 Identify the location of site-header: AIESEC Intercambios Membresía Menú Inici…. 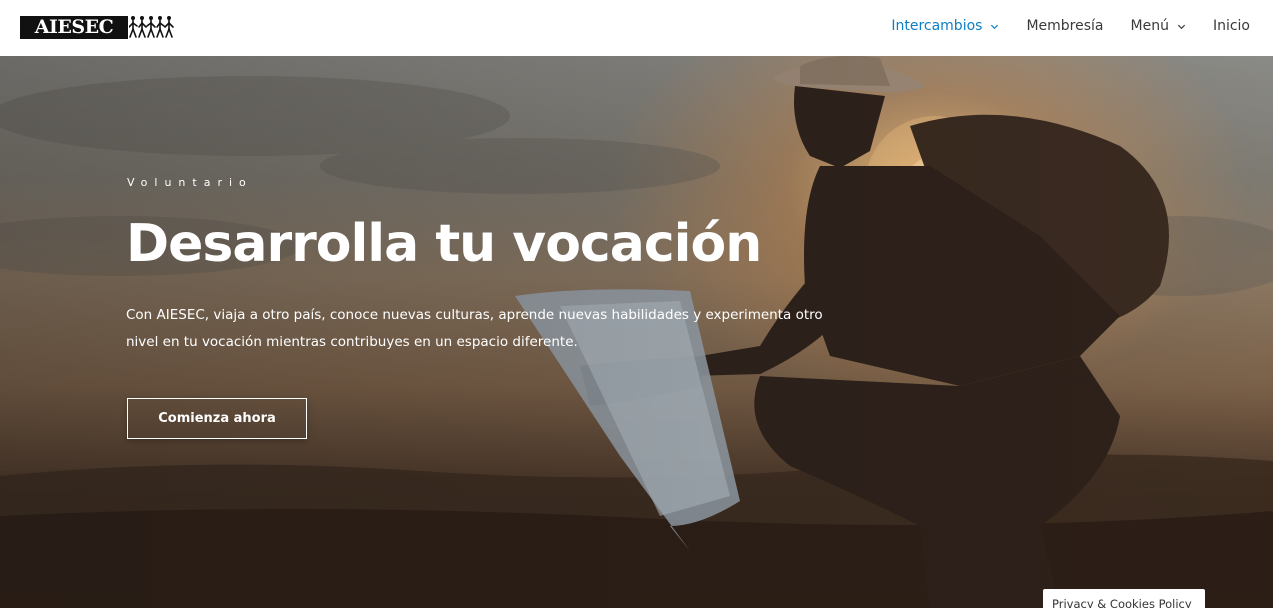
(636, 28).